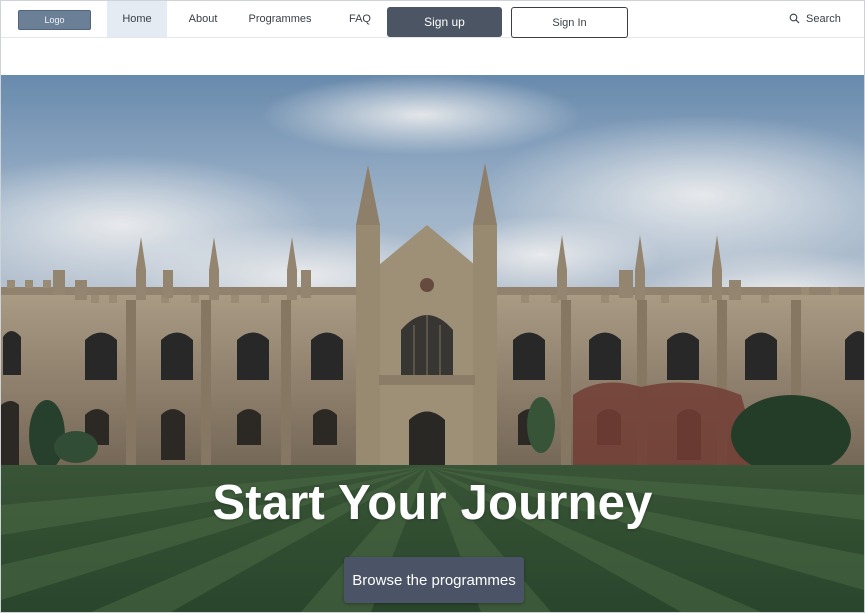 The width and height of the screenshot is (865, 613). Describe the element at coordinates (434, 580) in the screenshot. I see `browse-programmes-button: Browse the programmes` at that location.